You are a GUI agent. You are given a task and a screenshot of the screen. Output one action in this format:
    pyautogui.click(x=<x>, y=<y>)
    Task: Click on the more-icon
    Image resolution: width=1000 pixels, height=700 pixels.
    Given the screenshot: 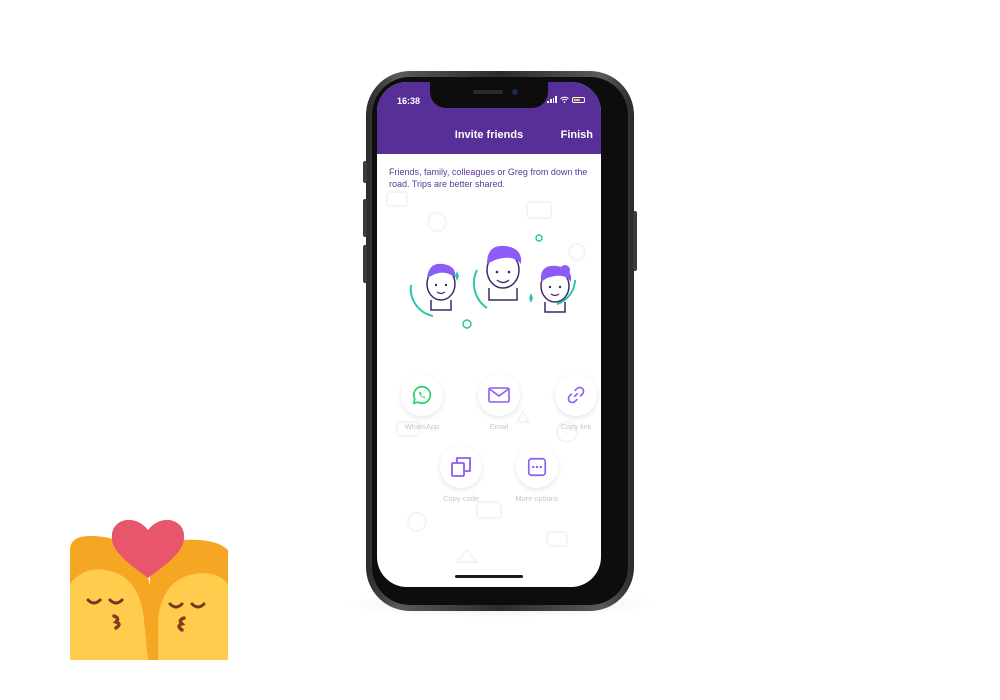 What is the action you would take?
    pyautogui.click(x=537, y=467)
    